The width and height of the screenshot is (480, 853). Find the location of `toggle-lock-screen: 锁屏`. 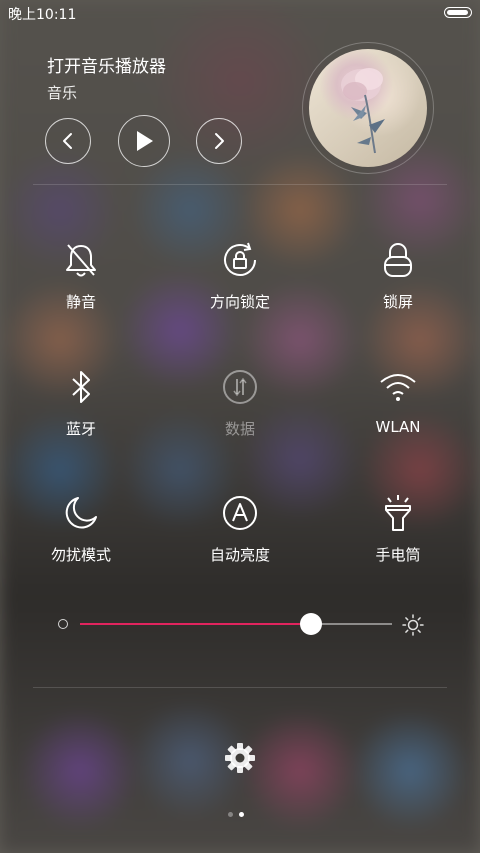

toggle-lock-screen: 锁屏 is located at coordinates (398, 276).